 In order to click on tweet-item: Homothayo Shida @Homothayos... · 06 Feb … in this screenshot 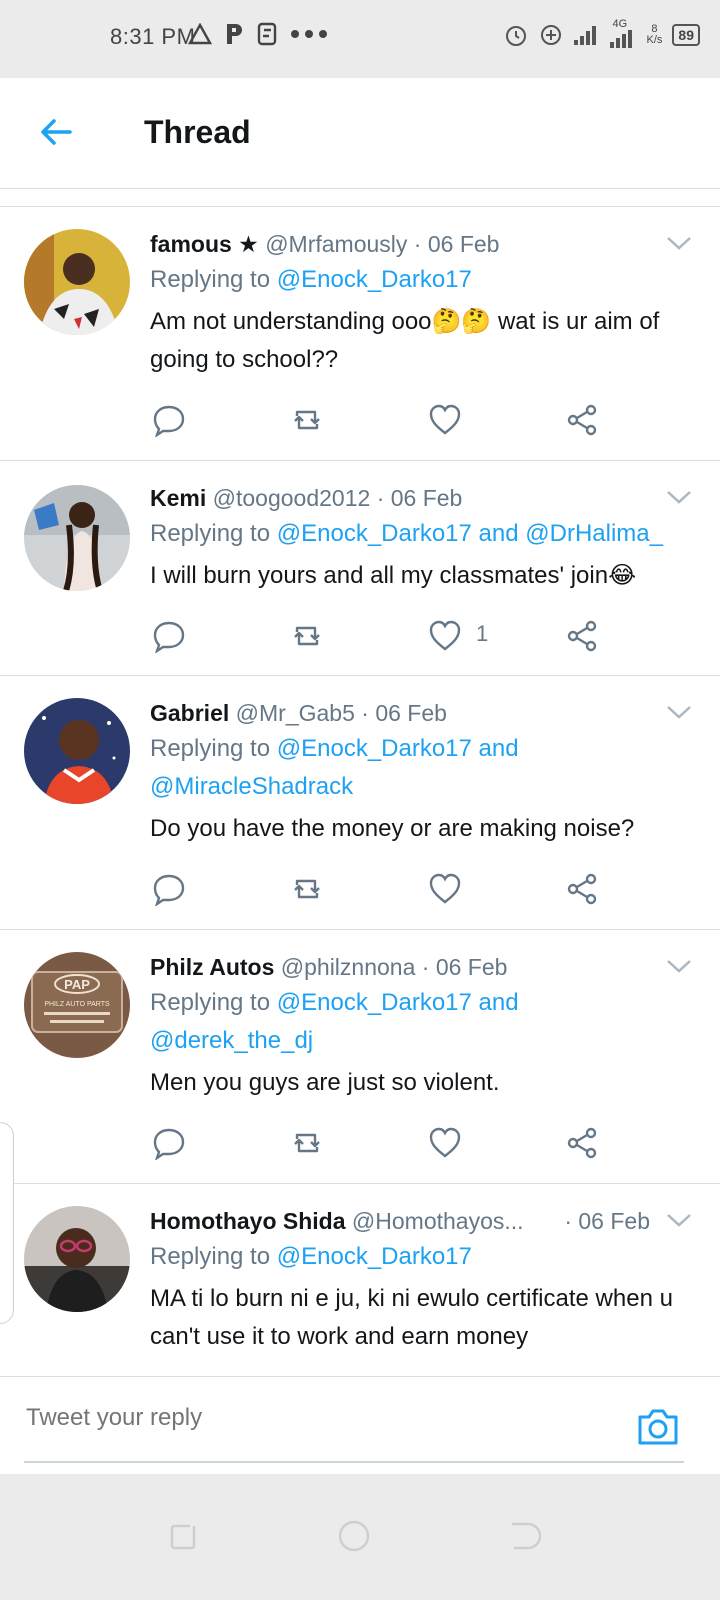, I will do `click(360, 1282)`.